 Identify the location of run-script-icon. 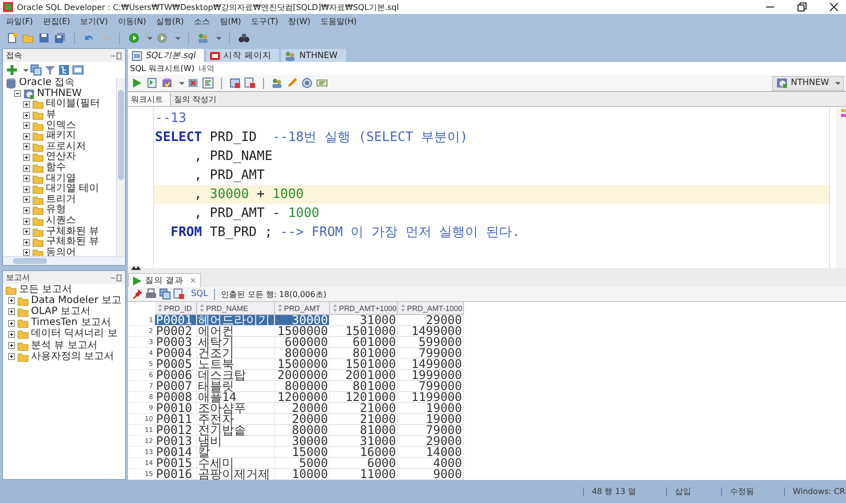
(152, 83).